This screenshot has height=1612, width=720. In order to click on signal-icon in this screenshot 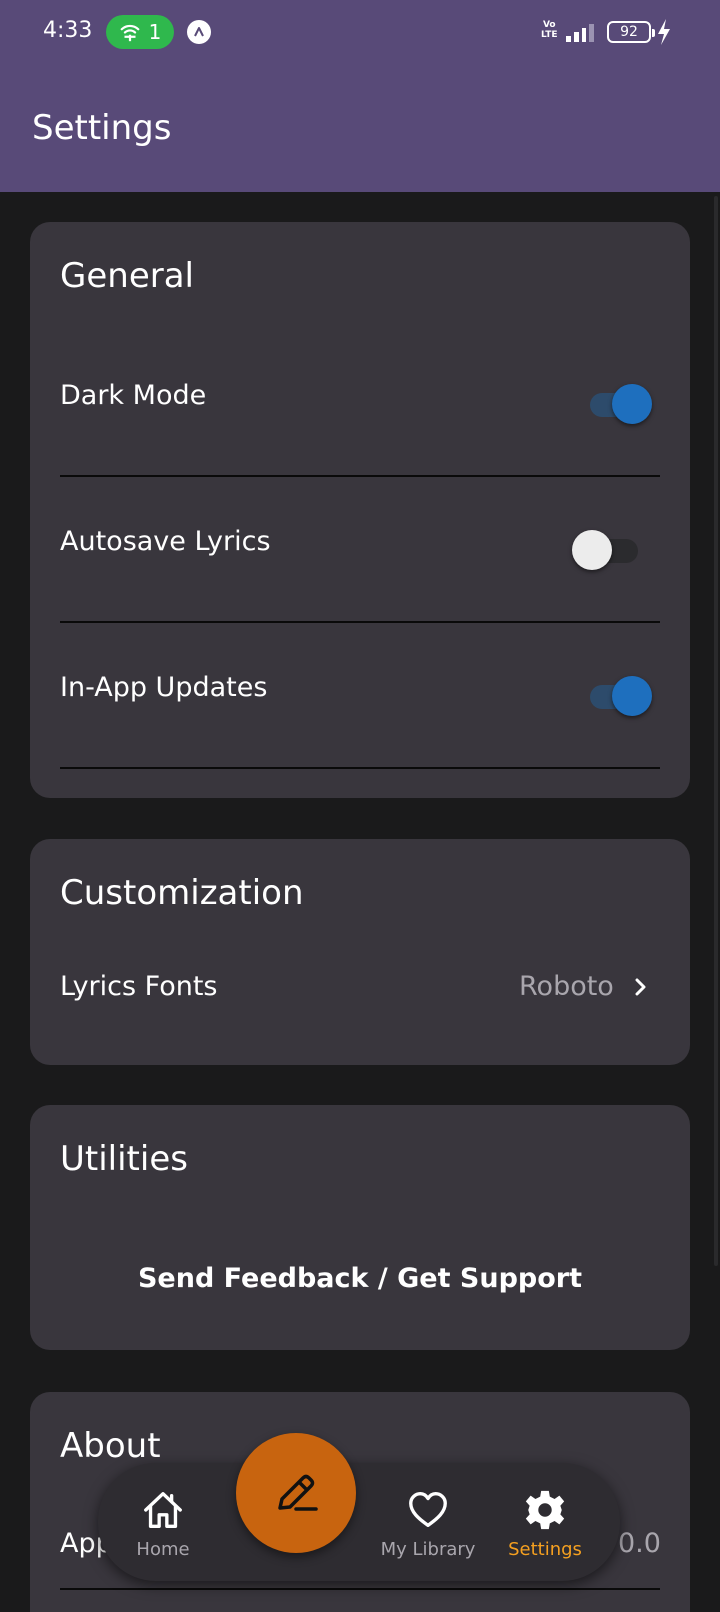, I will do `click(580, 32)`.